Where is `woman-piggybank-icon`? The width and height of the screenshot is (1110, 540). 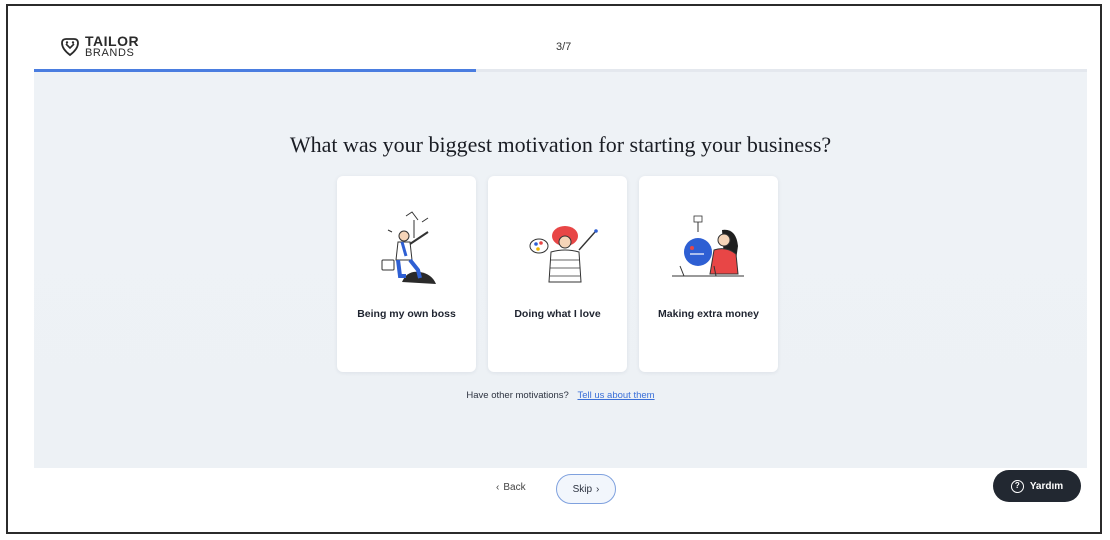 woman-piggybank-icon is located at coordinates (708, 246).